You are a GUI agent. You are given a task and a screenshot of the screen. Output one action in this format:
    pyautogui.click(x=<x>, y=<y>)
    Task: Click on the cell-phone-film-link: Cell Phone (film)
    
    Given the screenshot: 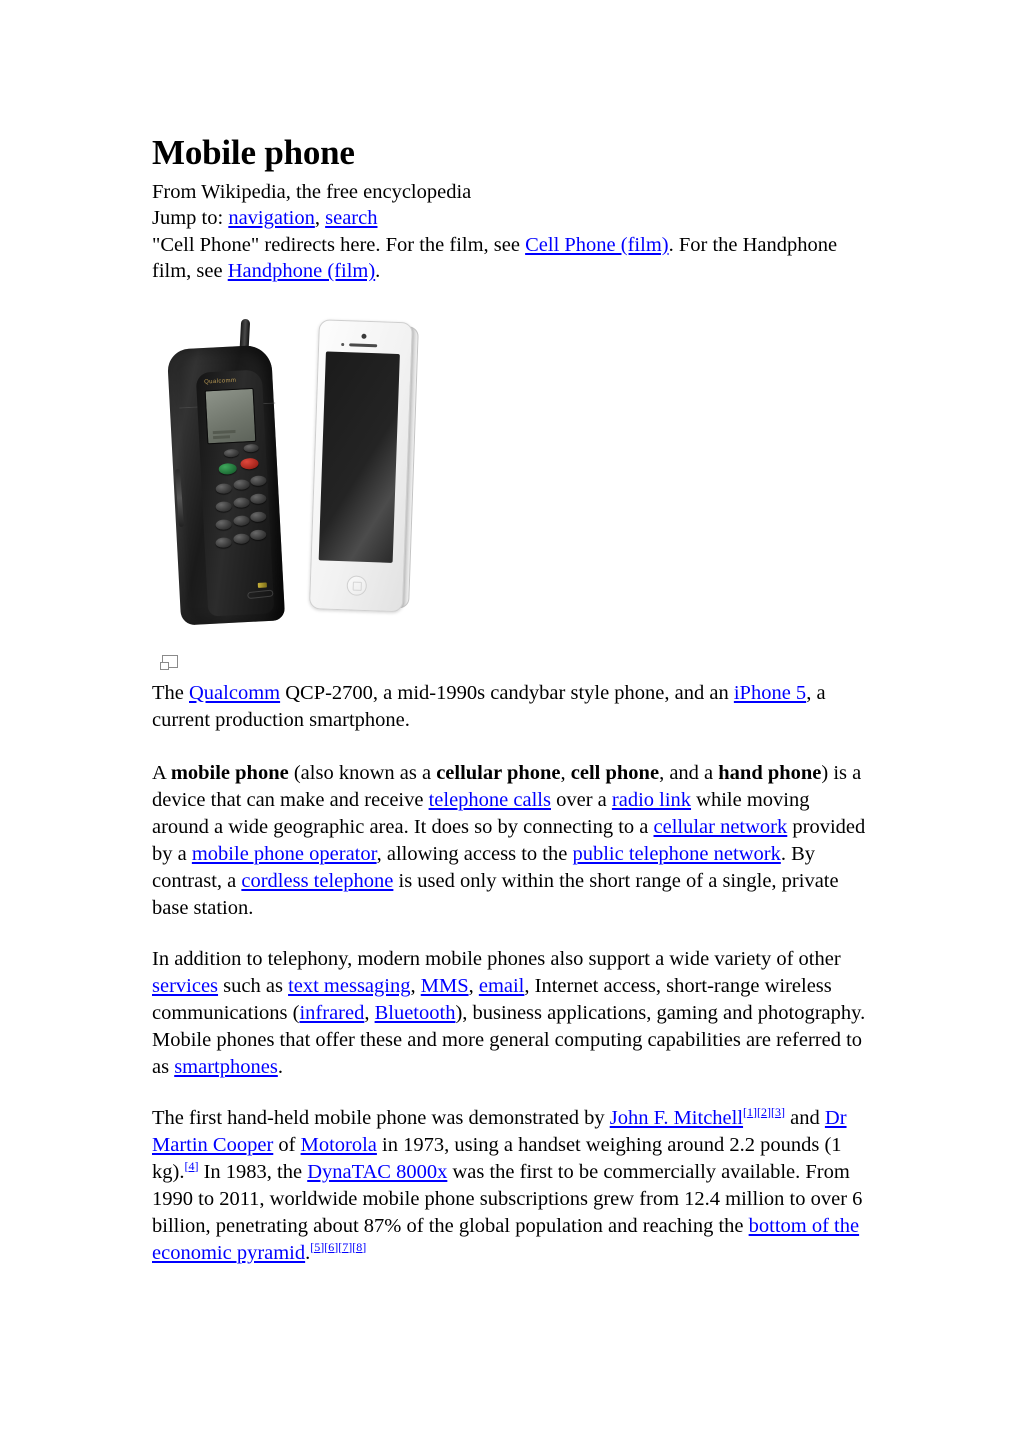 What is the action you would take?
    pyautogui.click(x=596, y=245)
    